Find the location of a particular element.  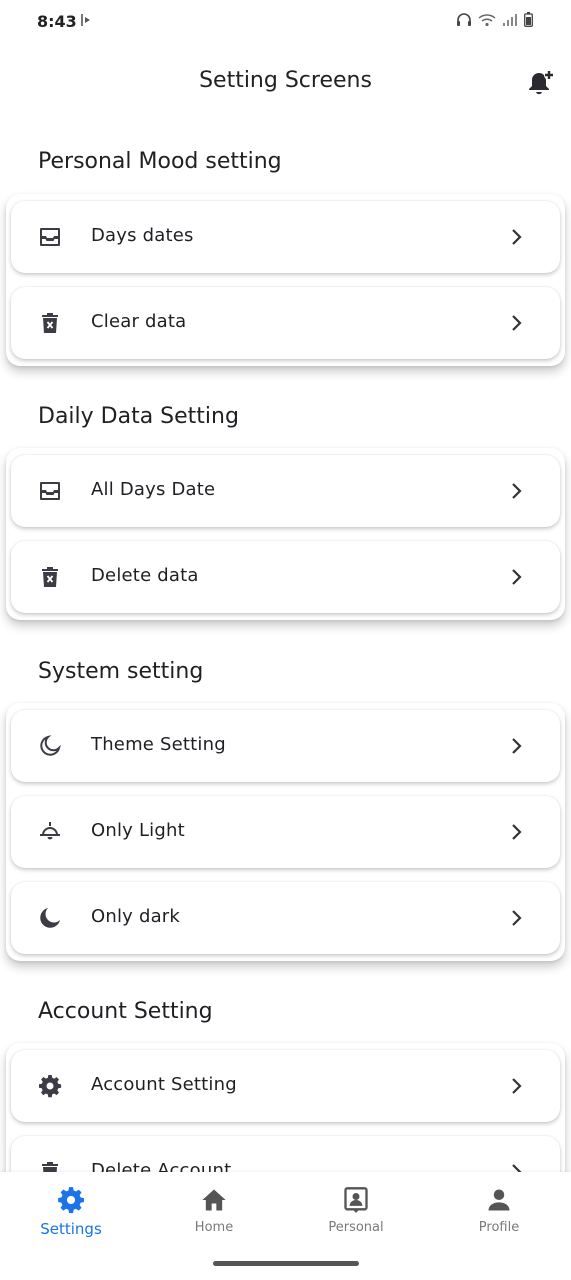

settings-item-label: Theme Setting is located at coordinates (158, 744).